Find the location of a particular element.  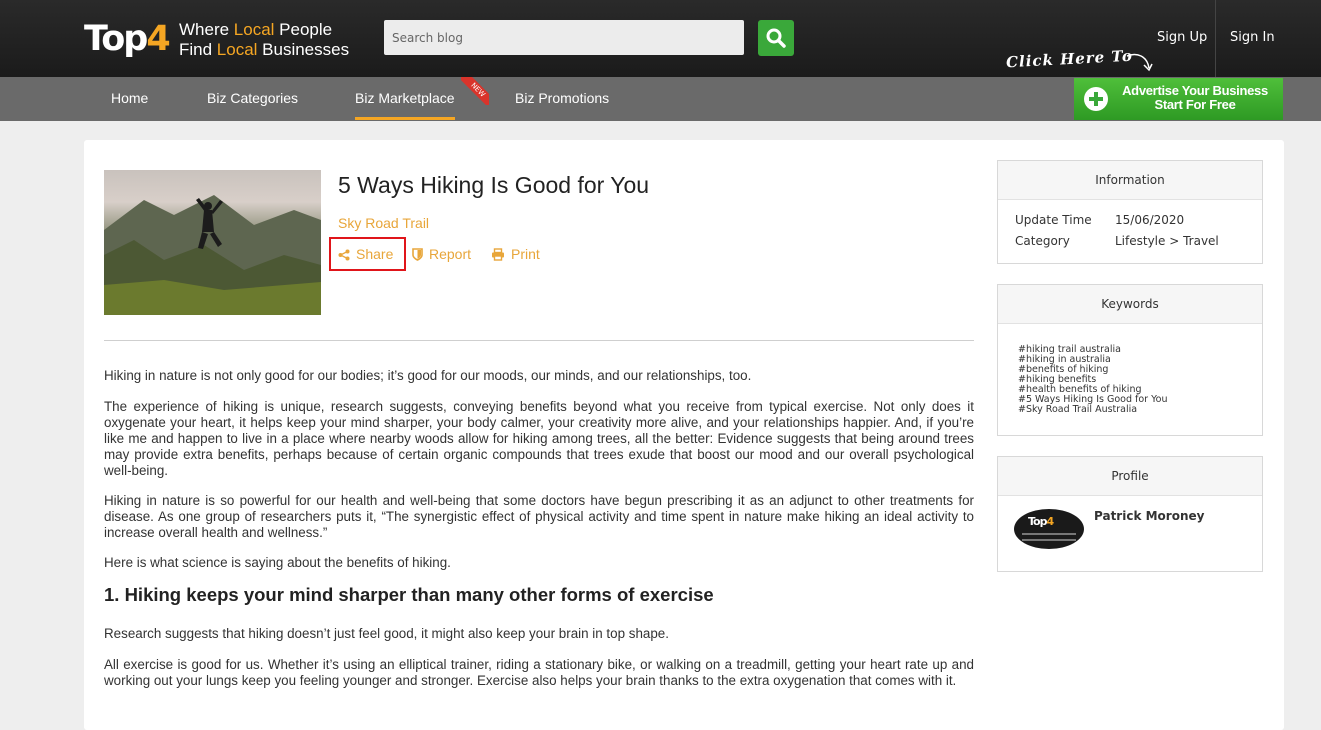

arrow-icon is located at coordinates (1139, 62).